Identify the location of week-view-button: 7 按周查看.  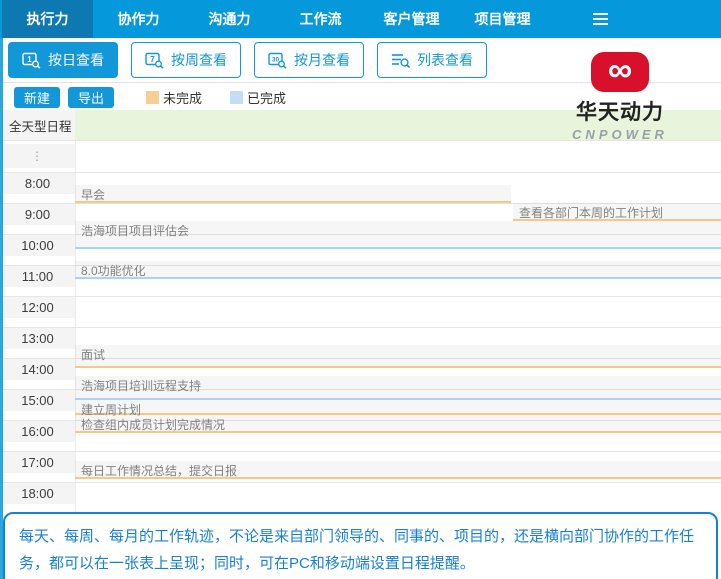
(186, 60).